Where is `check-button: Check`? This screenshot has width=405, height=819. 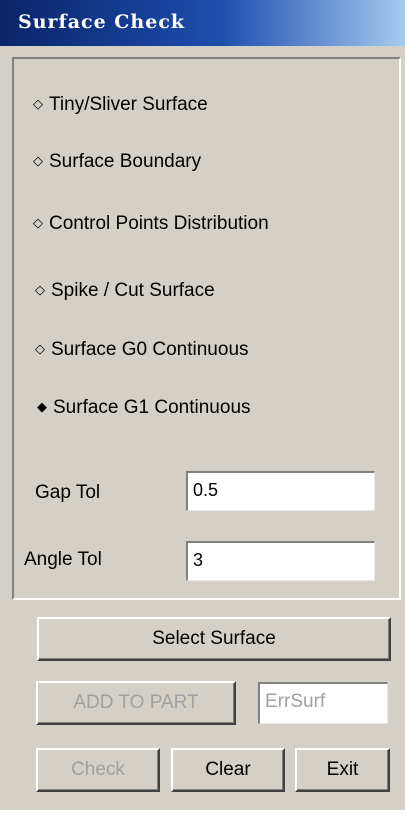
check-button: Check is located at coordinates (98, 770).